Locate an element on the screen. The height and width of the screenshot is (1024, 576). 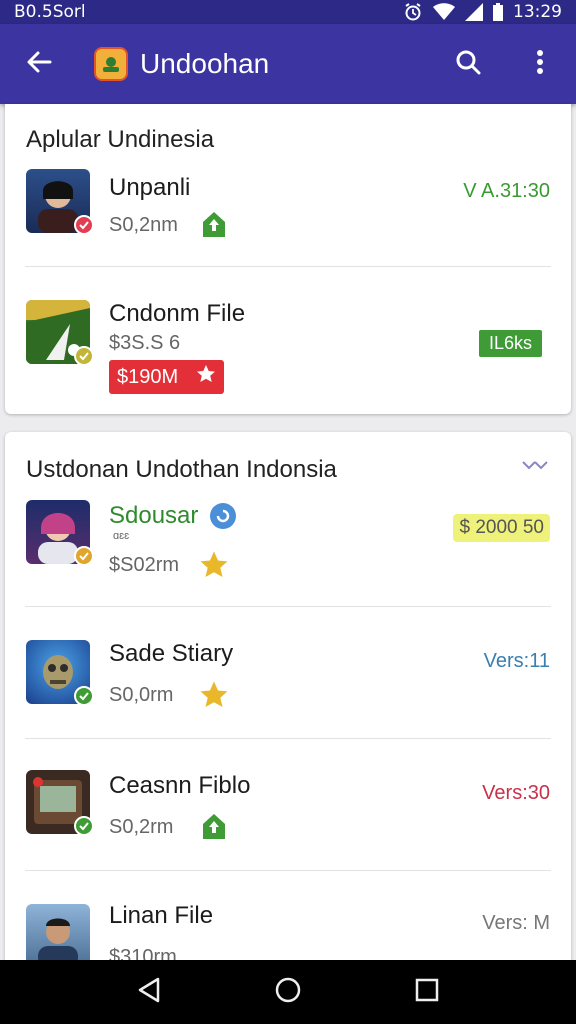
alarm-icon is located at coordinates (413, 12).